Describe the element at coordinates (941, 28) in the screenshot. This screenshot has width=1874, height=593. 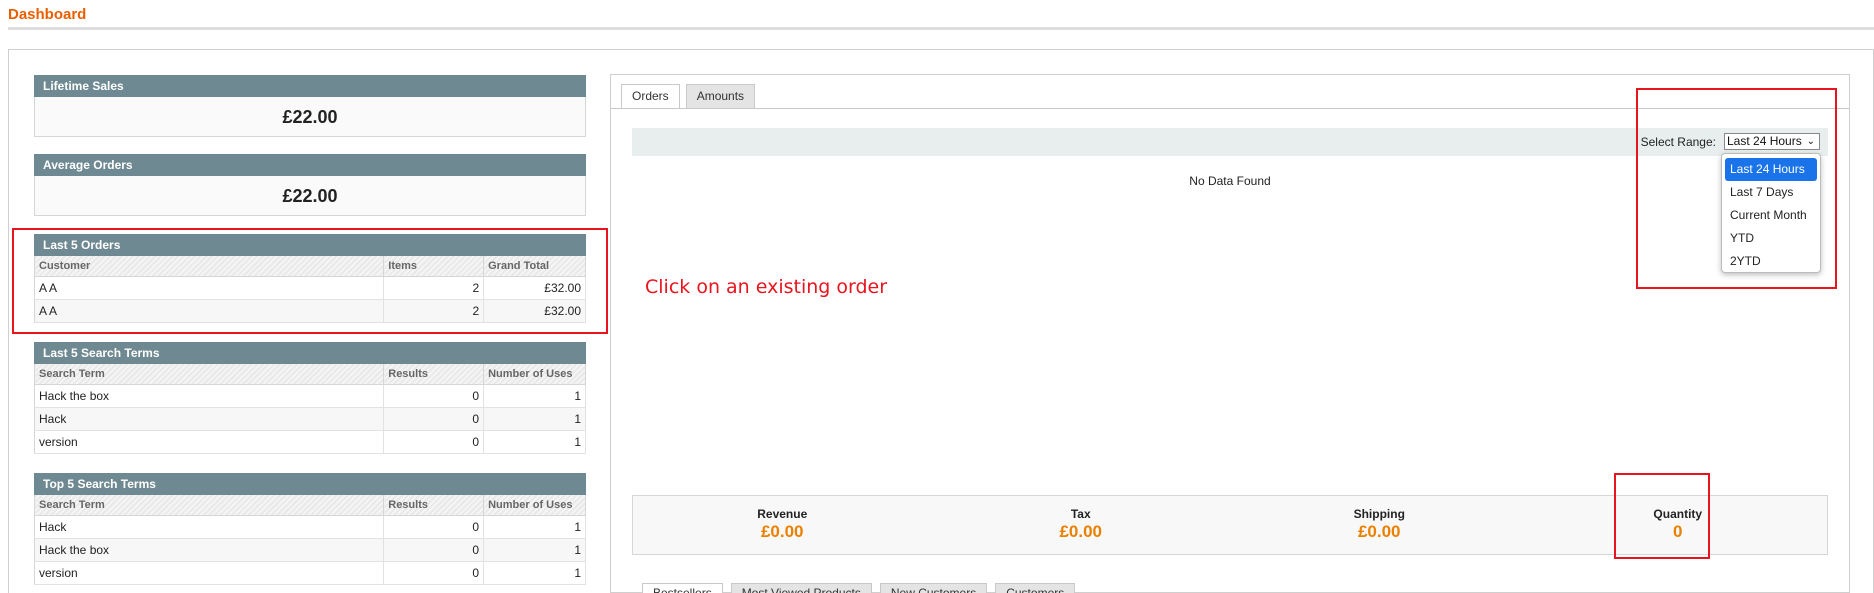
I see `title-divider` at that location.